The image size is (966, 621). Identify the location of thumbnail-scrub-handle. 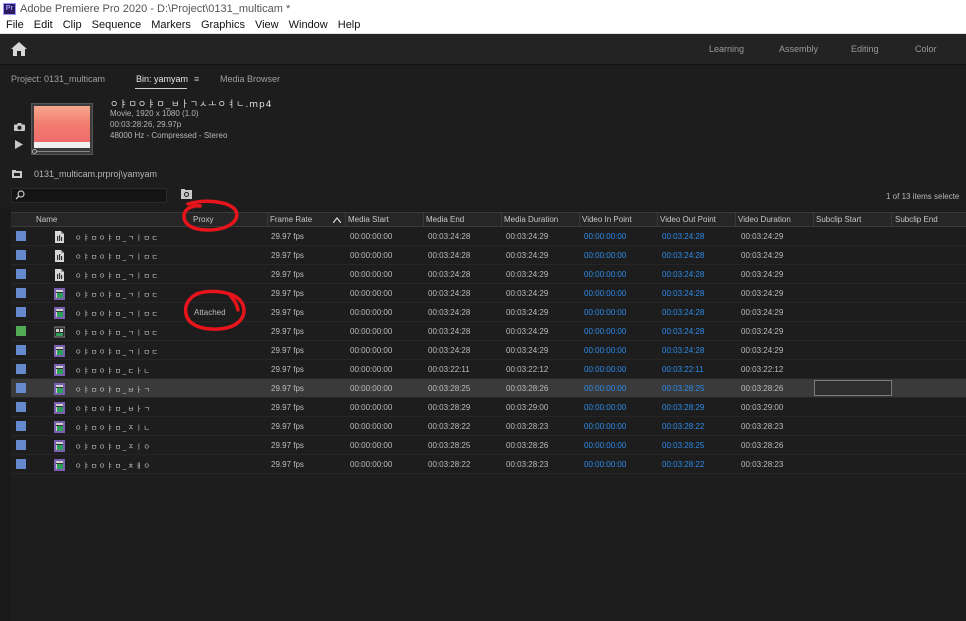
(34, 151).